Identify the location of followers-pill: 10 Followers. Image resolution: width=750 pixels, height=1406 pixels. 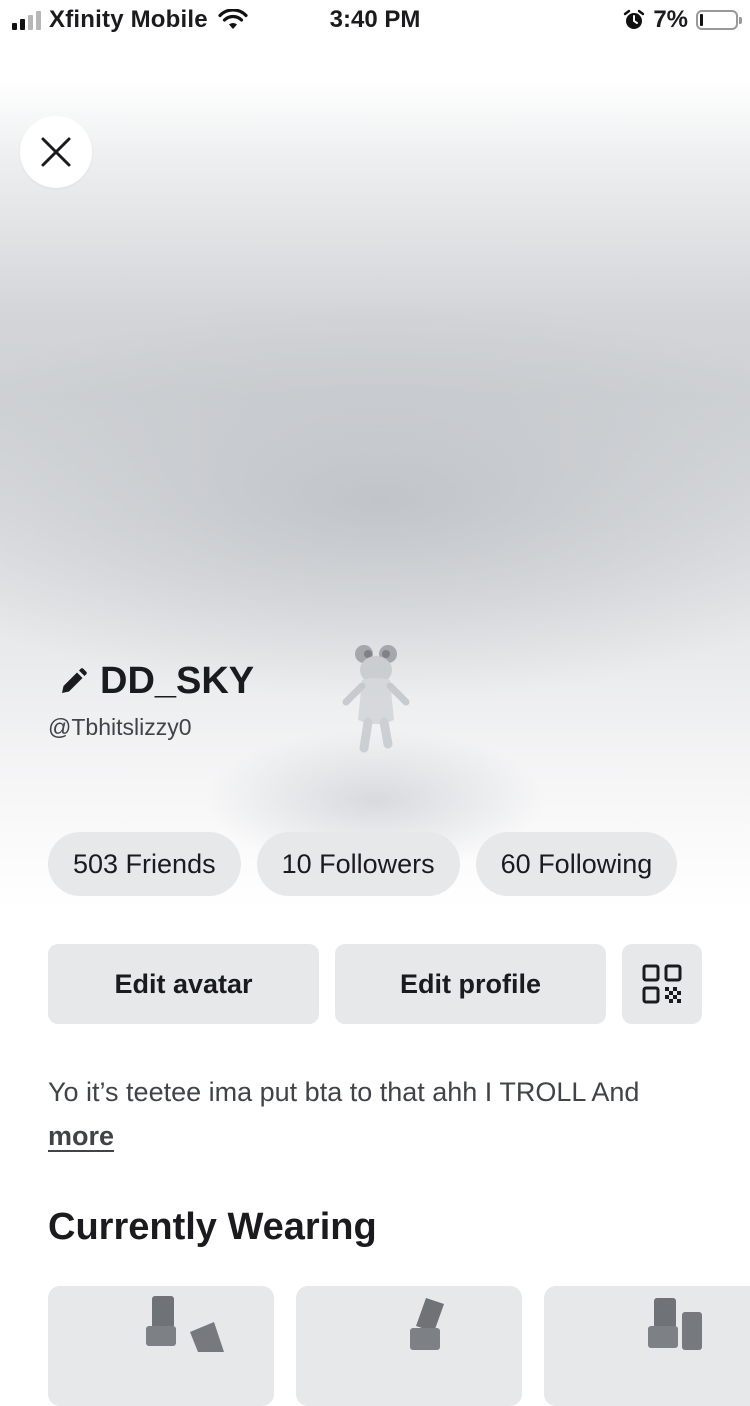
(358, 864).